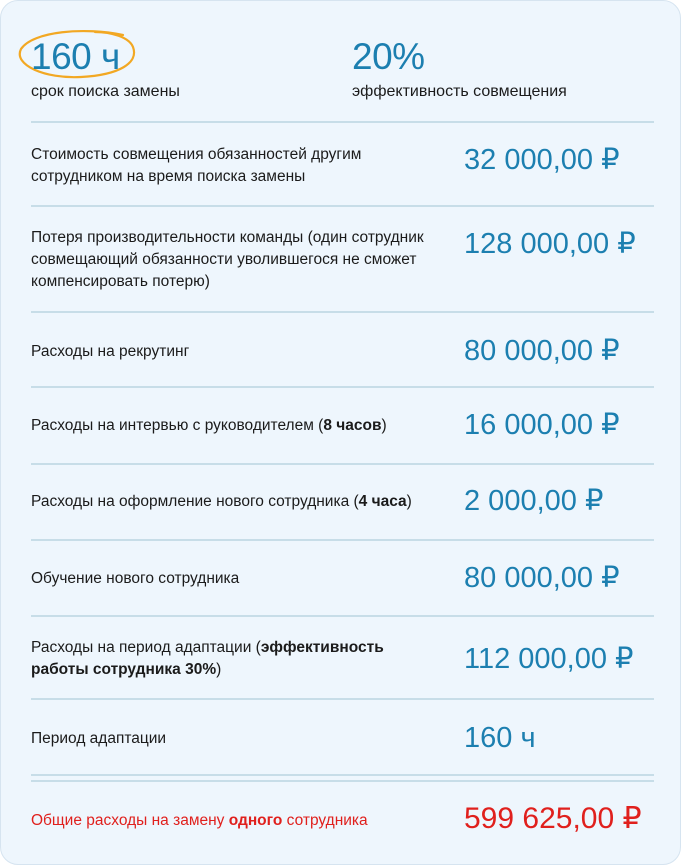 The image size is (683, 867). Describe the element at coordinates (99, 738) in the screenshot. I see `row-label-adaptation-period: Период адаптации` at that location.